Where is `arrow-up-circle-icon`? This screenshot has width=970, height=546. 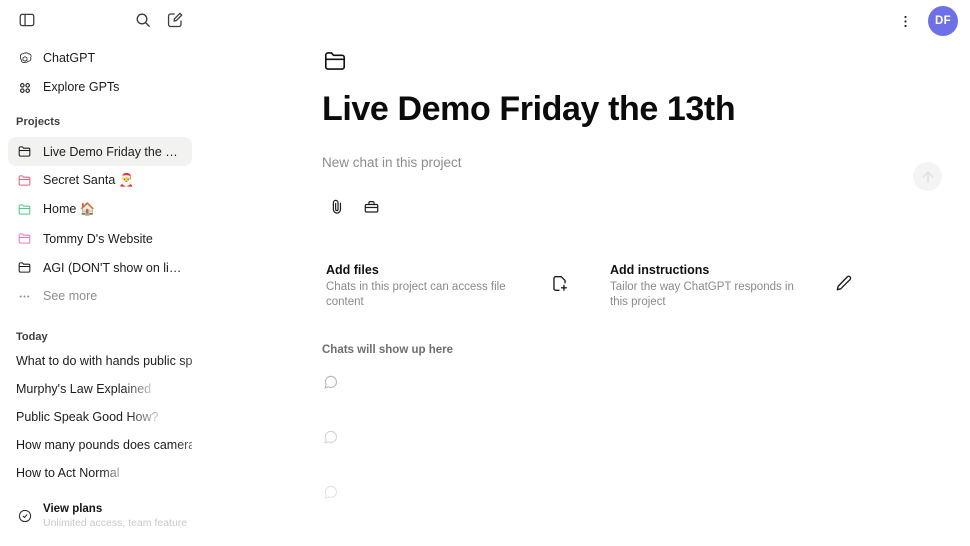 arrow-up-circle-icon is located at coordinates (928, 177).